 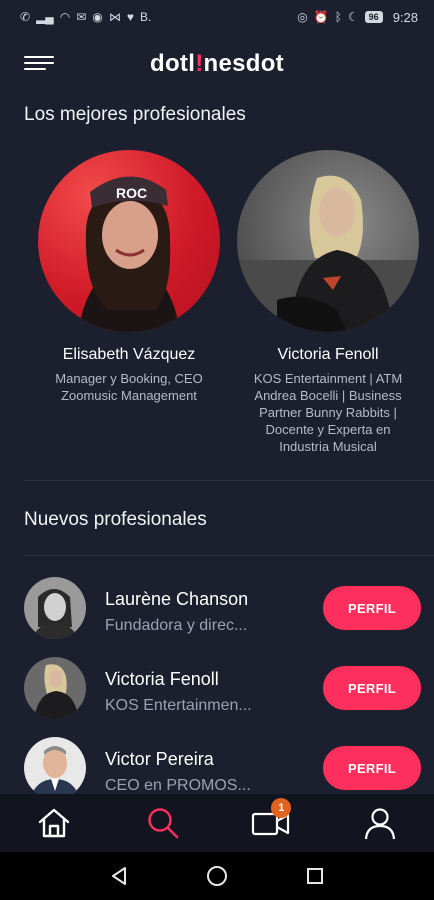 What do you see at coordinates (129, 254) in the screenshot?
I see `portrait-image: ROC` at bounding box center [129, 254].